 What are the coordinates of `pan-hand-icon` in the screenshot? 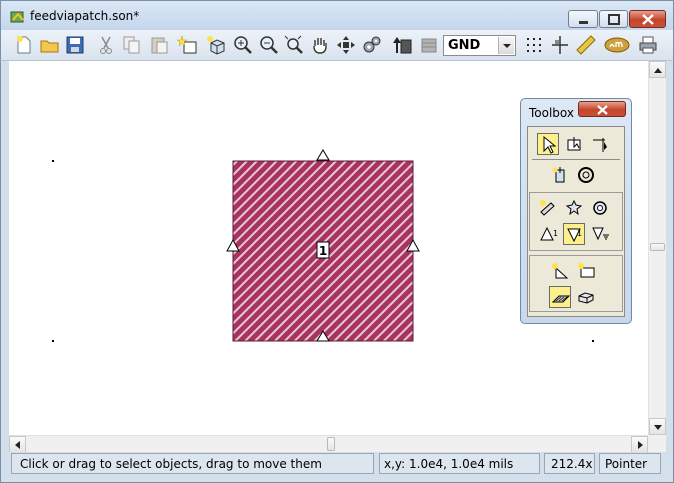 It's located at (320, 46).